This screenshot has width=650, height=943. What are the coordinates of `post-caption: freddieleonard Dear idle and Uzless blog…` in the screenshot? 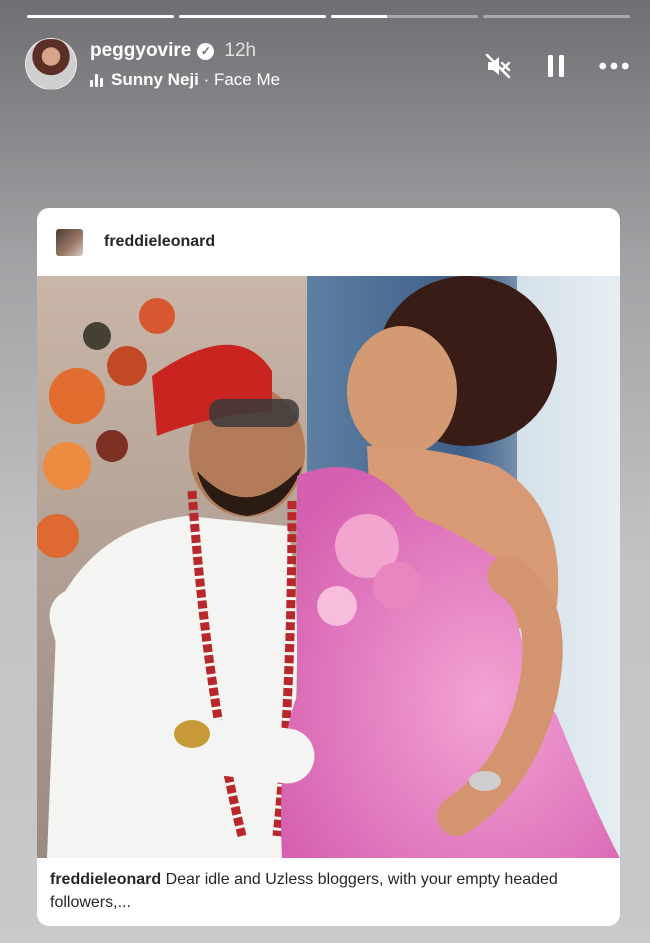 It's located at (327, 891).